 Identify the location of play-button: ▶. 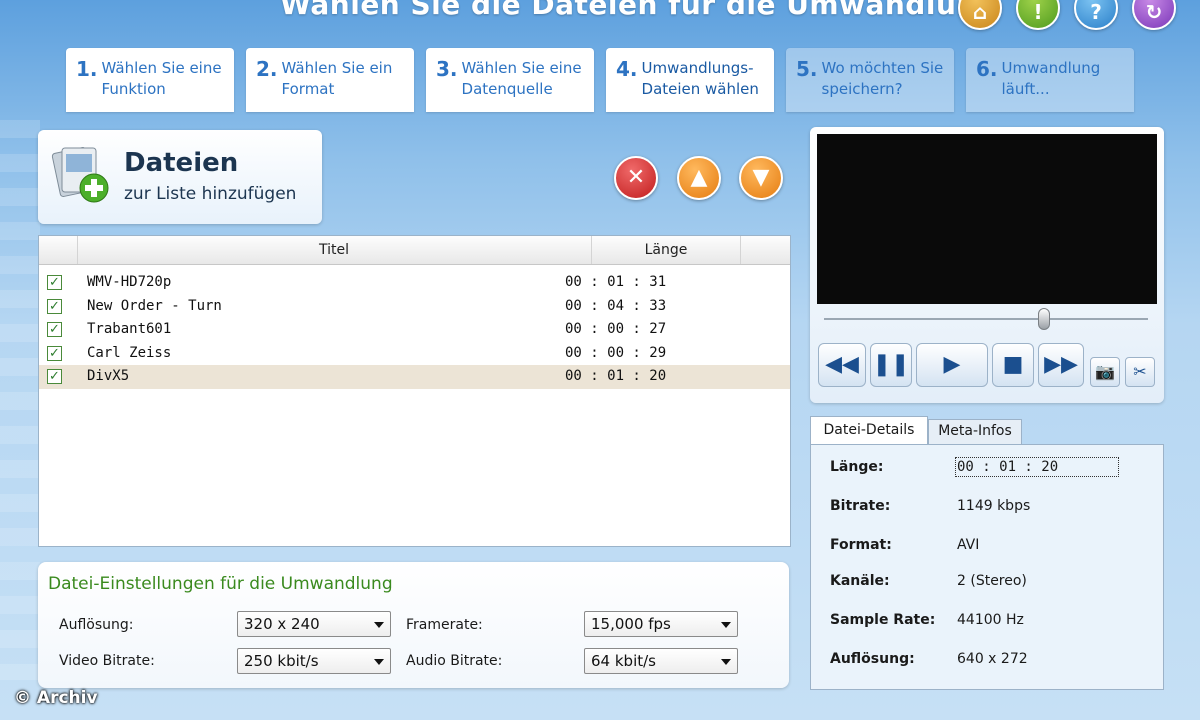
(952, 365).